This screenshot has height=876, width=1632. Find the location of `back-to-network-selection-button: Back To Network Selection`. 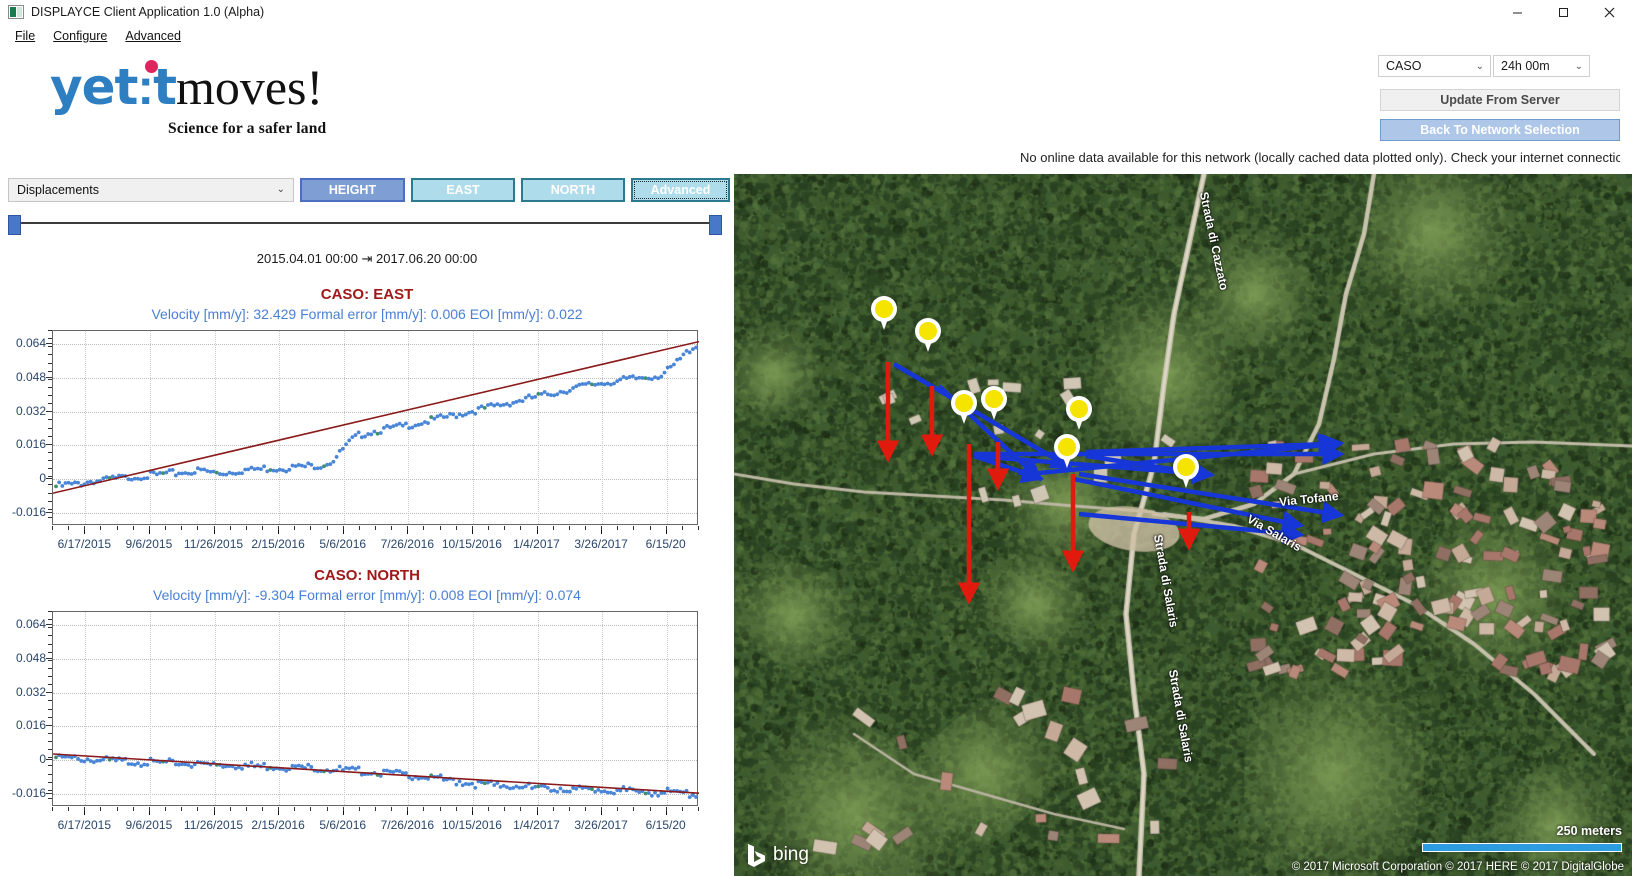

back-to-network-selection-button: Back To Network Selection is located at coordinates (1500, 130).